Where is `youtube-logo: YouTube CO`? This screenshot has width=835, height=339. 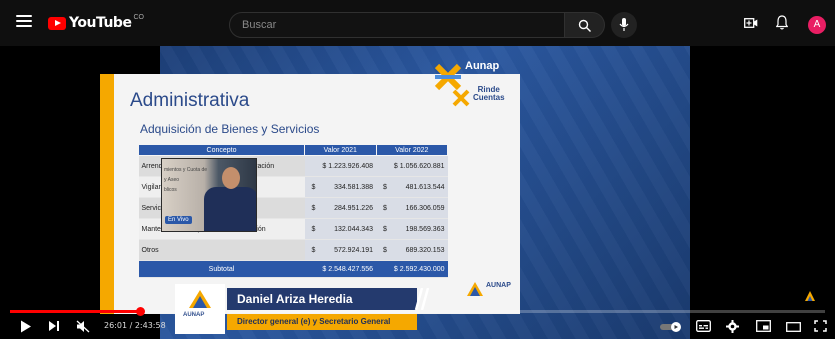
youtube-logo: YouTube CO is located at coordinates (96, 23).